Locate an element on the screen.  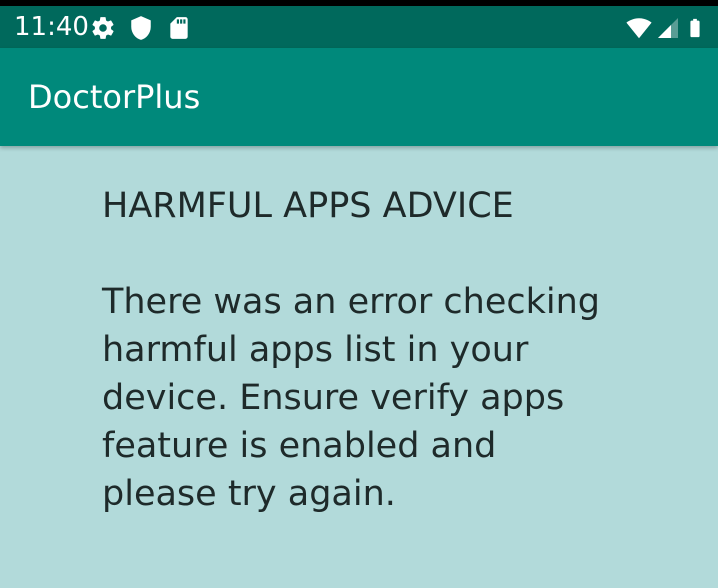
app-title: DoctorPlus is located at coordinates (114, 97).